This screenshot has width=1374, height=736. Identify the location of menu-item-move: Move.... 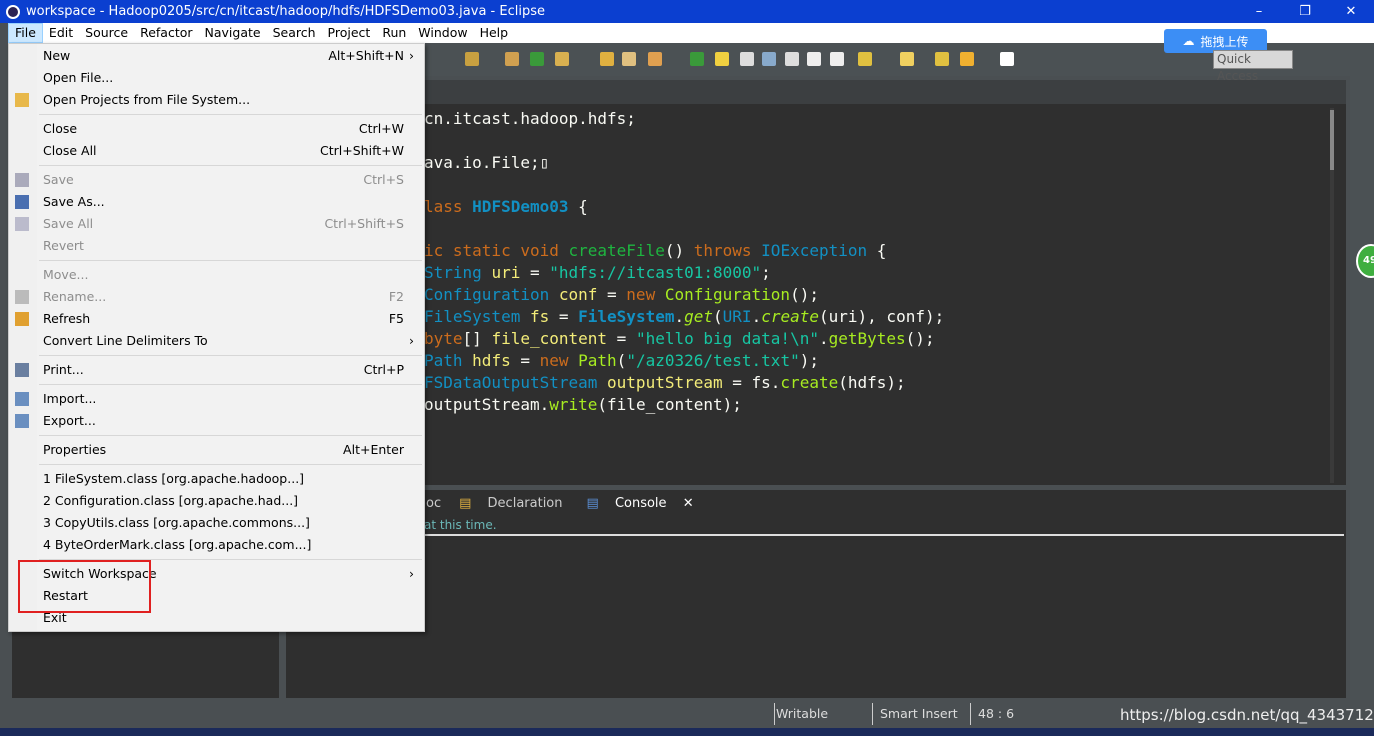
(216, 275).